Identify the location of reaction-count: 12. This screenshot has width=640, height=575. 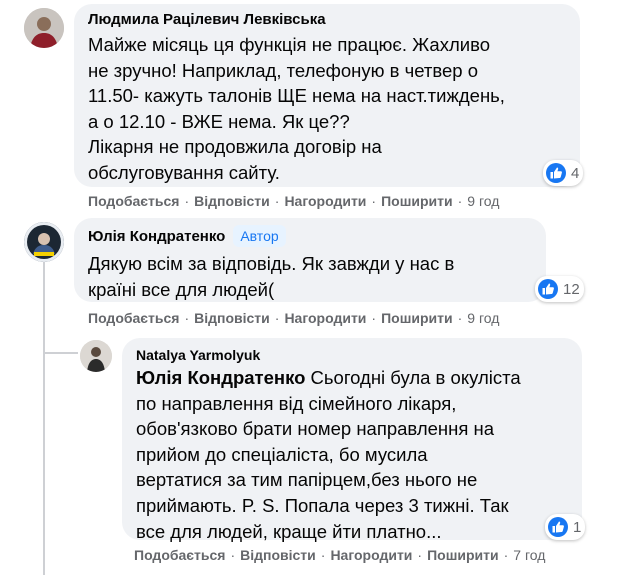
(571, 289).